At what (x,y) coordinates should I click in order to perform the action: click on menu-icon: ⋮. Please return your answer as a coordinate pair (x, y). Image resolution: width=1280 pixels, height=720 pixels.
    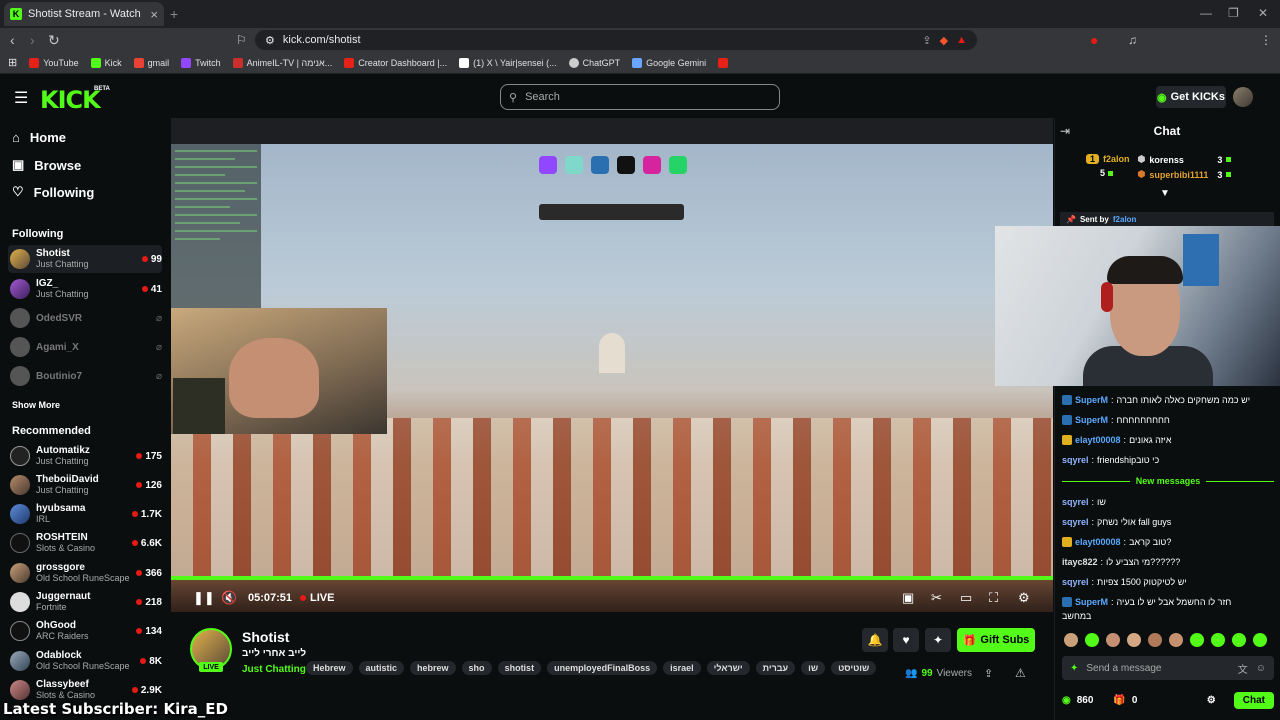
    Looking at the image, I should click on (1266, 40).